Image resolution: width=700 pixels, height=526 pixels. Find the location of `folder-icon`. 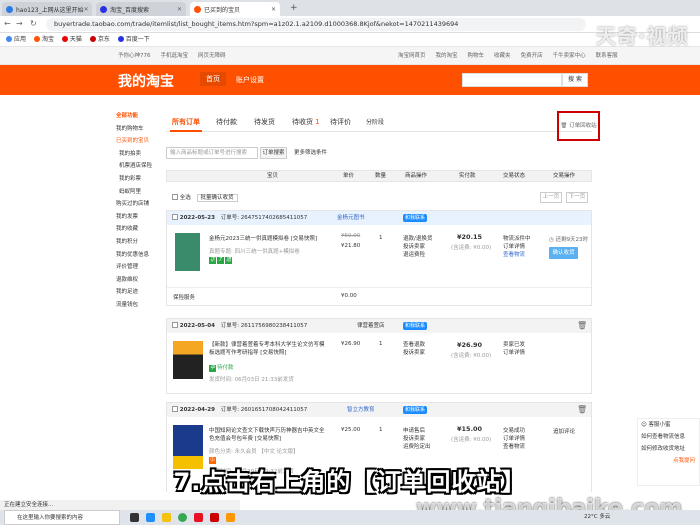

folder-icon is located at coordinates (166, 517).